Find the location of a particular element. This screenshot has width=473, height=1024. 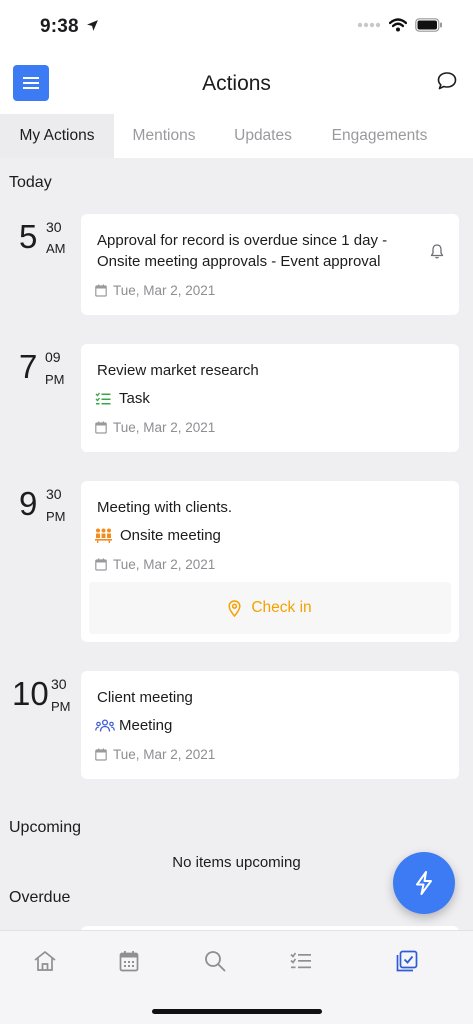

status-bar: 9:38 is located at coordinates (236, 28).